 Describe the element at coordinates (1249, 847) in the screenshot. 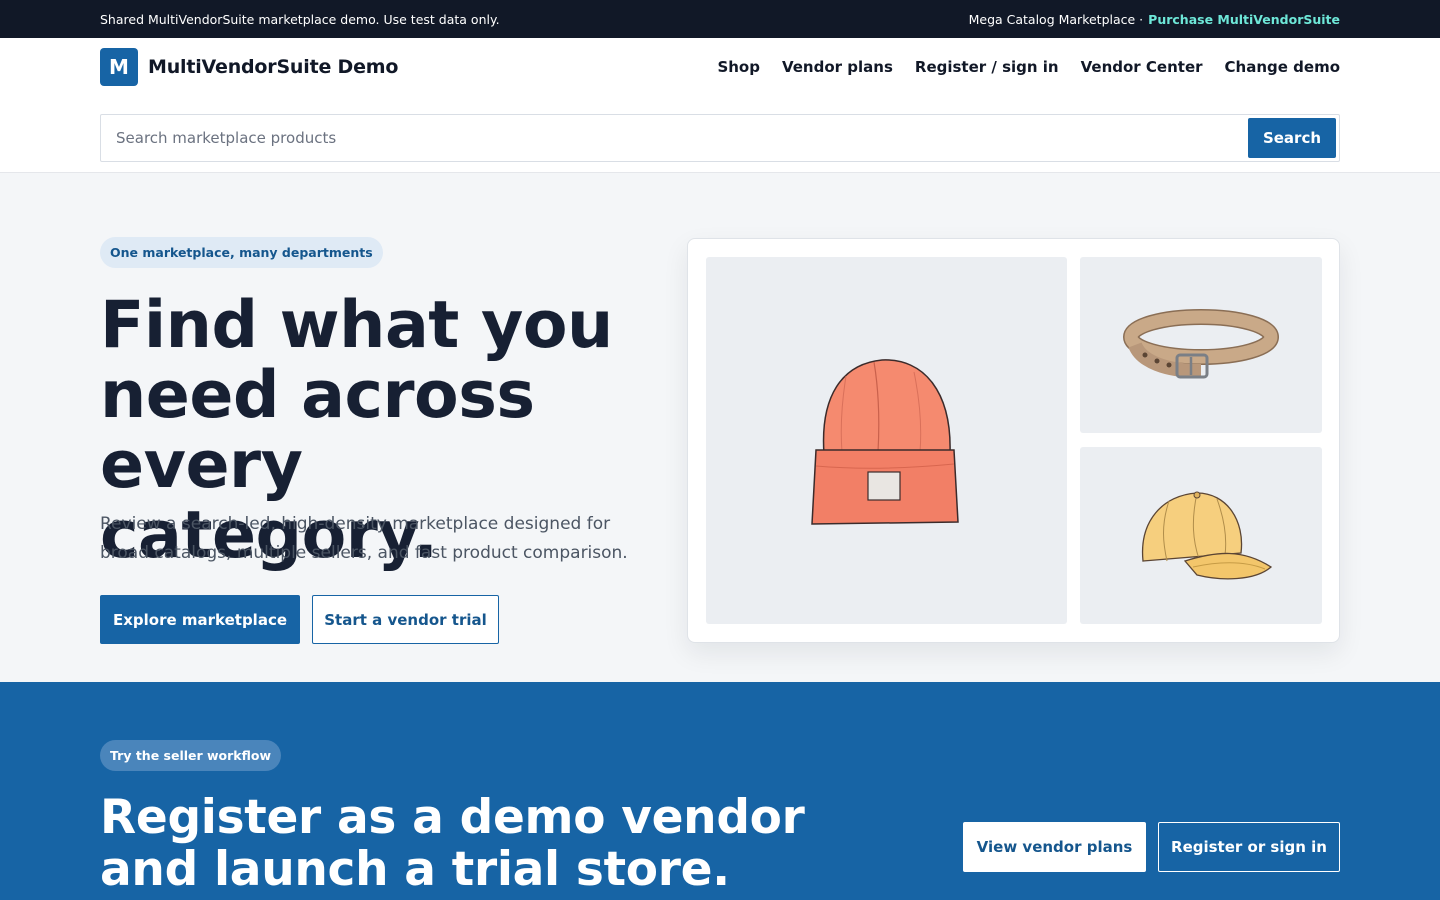

I see `register-sign-in-button: Register or sign in` at that location.